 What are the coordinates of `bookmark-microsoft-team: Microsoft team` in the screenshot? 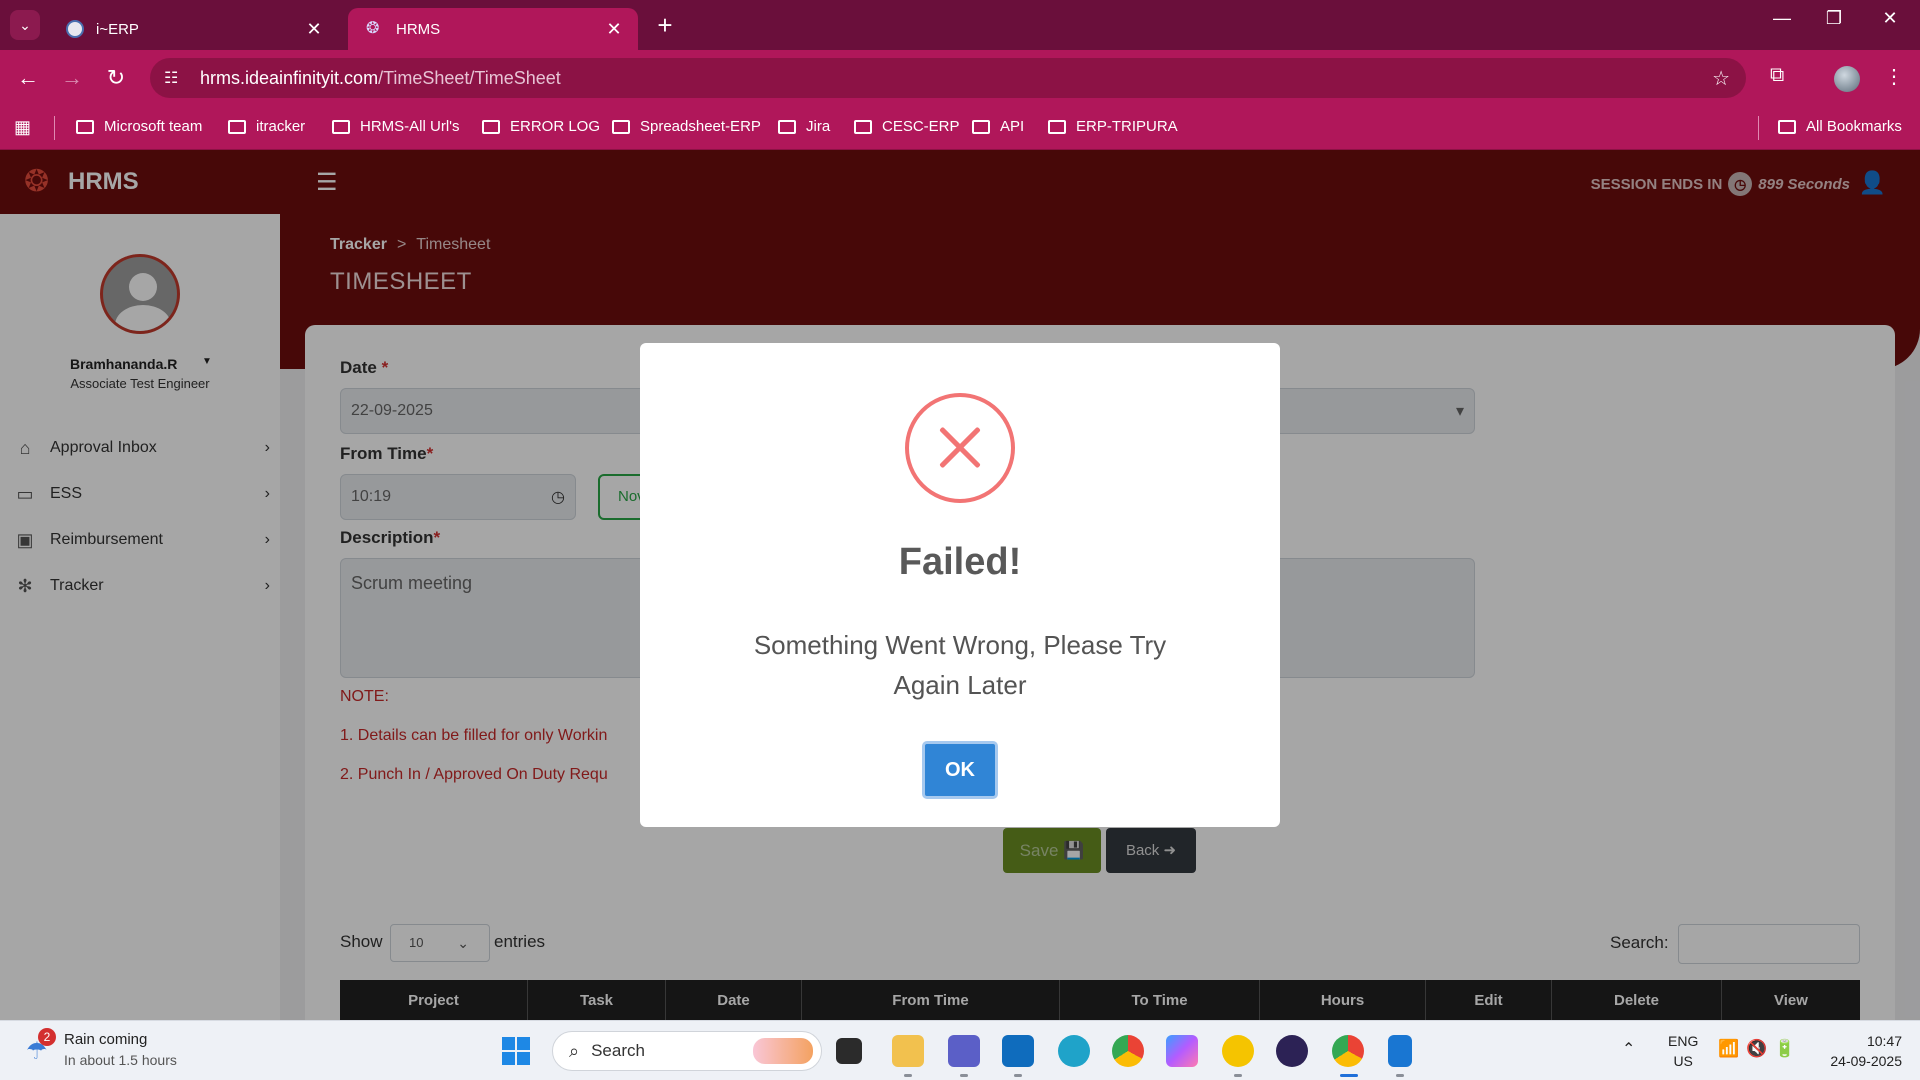 It's located at (139, 126).